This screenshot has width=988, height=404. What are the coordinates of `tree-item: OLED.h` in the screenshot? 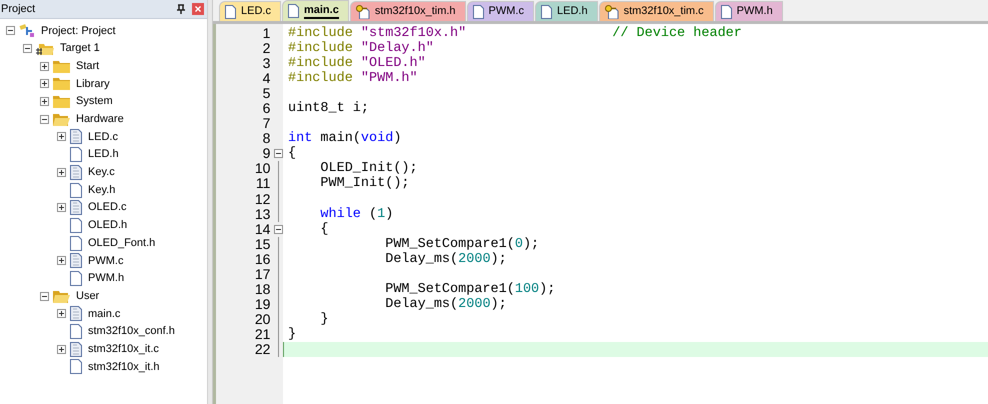 It's located at (108, 225).